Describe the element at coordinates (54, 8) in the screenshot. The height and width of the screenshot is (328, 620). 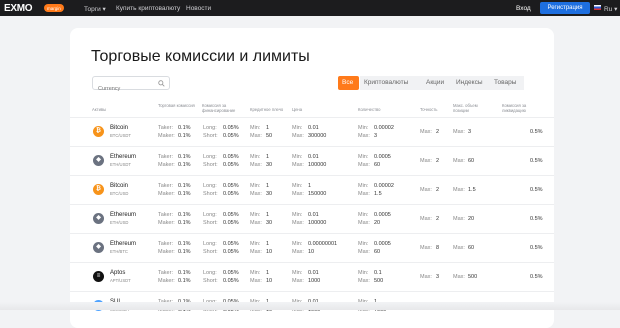
I see `margin-badge: margin` at that location.